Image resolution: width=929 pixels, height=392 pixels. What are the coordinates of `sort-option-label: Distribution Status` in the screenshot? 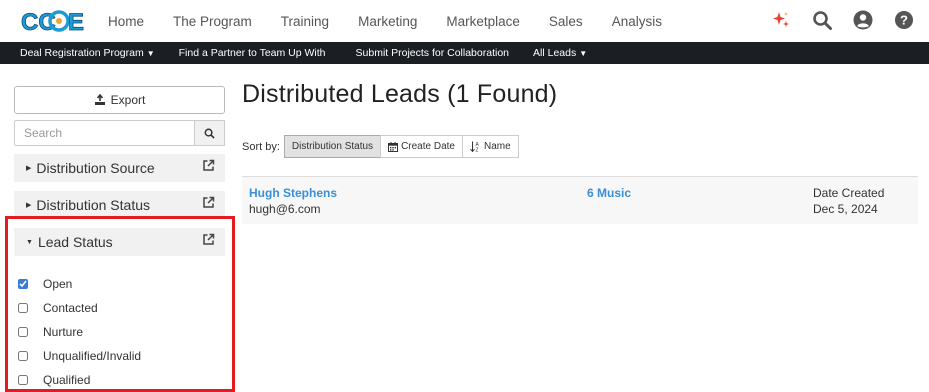 It's located at (332, 146).